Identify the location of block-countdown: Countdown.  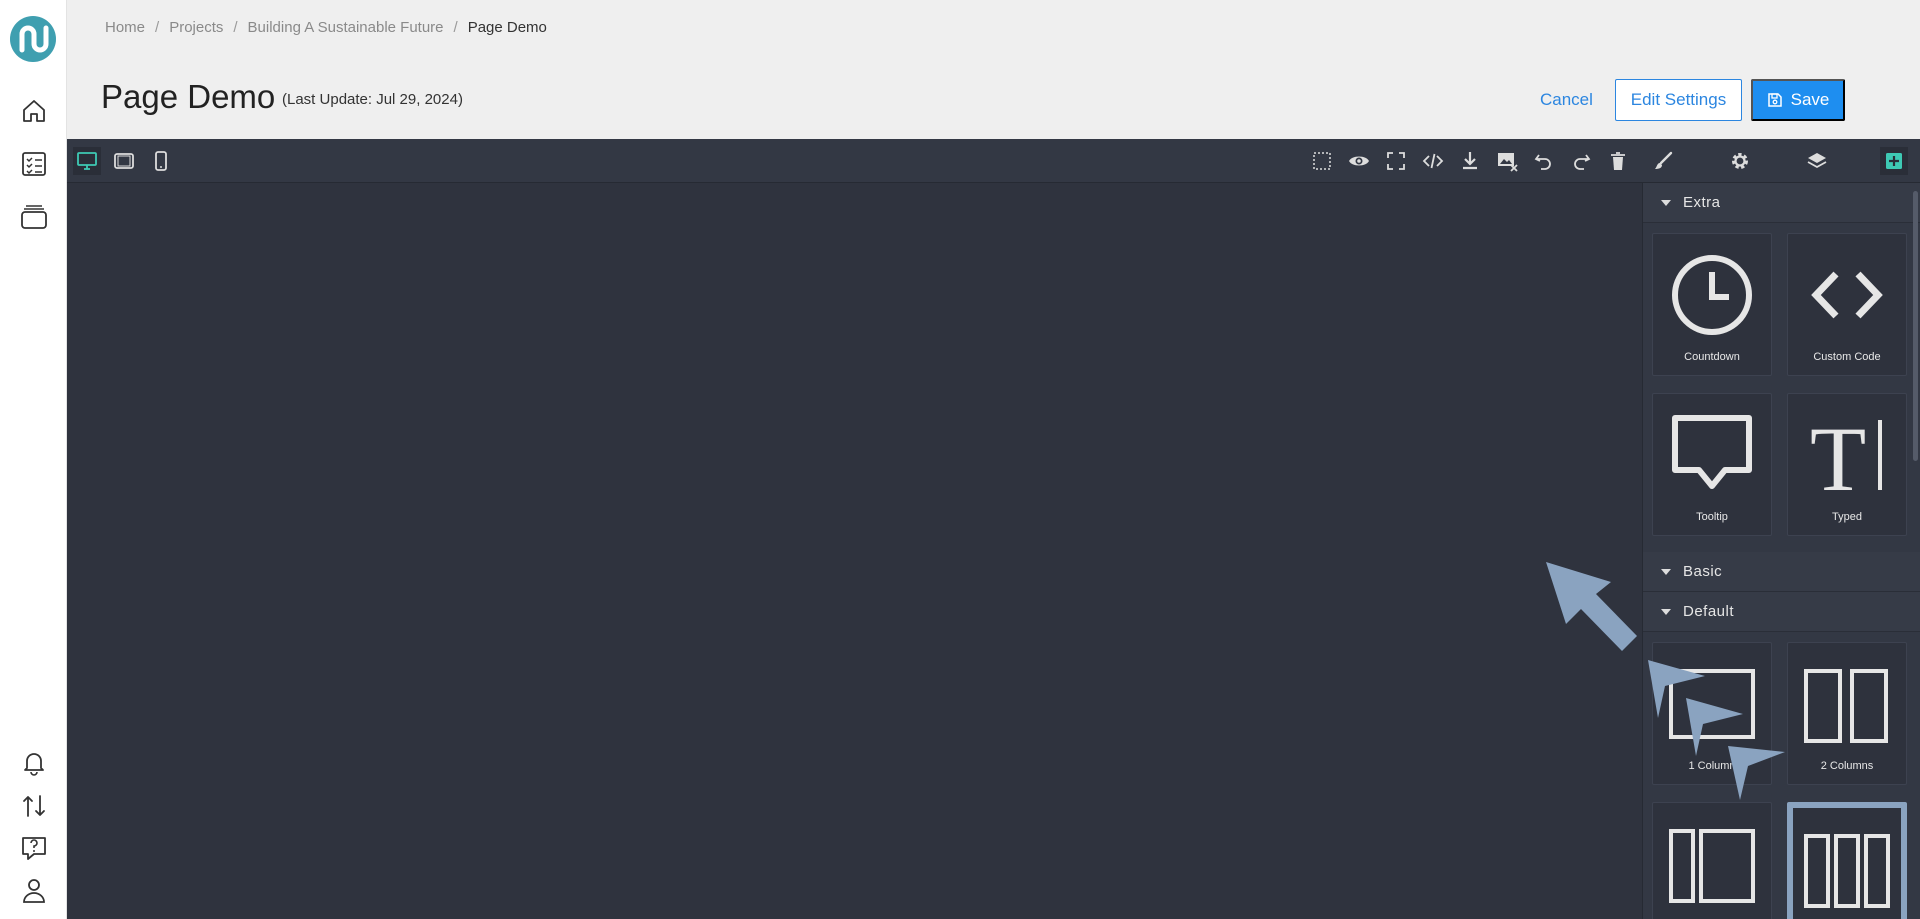
(1712, 304).